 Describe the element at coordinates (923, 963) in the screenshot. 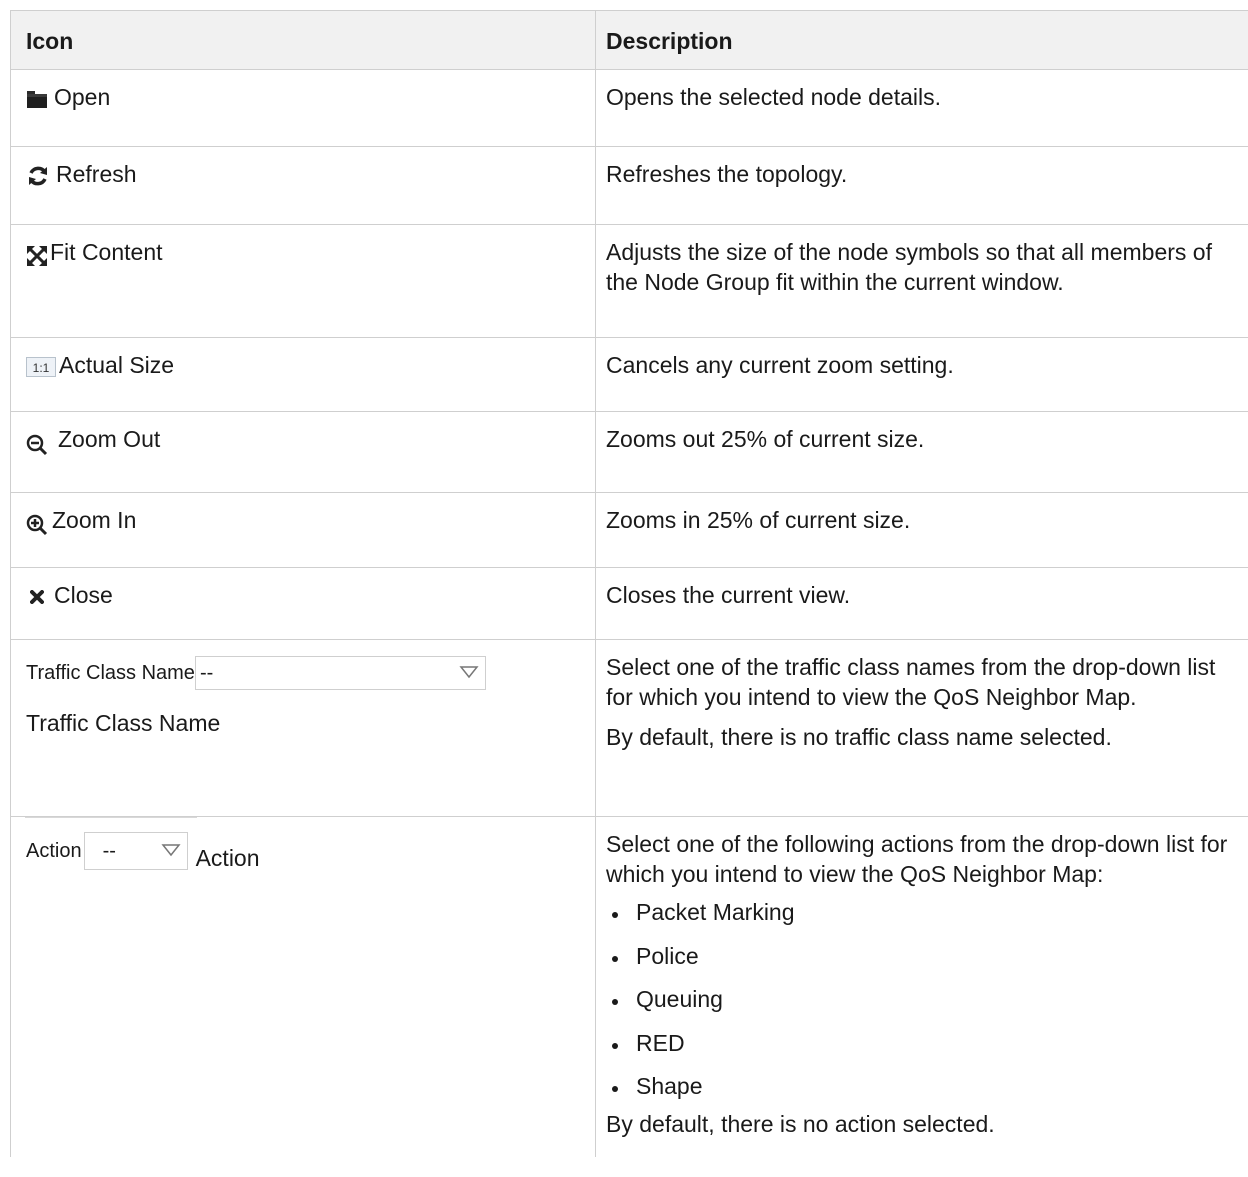

I see `list-item: Police` at that location.